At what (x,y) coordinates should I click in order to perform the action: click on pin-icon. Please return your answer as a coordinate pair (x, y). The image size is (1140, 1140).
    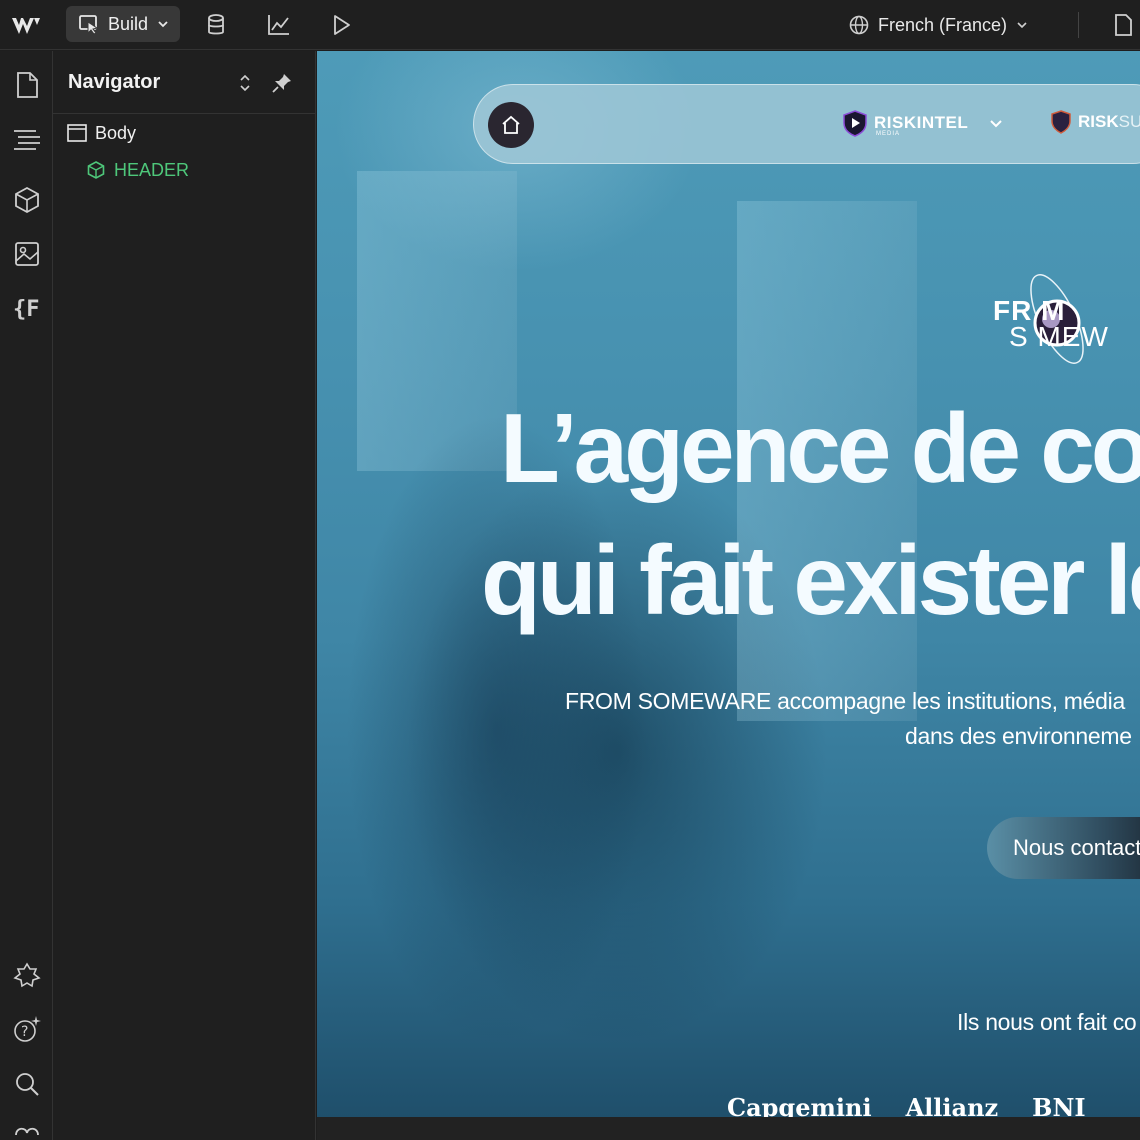
    Looking at the image, I should click on (282, 83).